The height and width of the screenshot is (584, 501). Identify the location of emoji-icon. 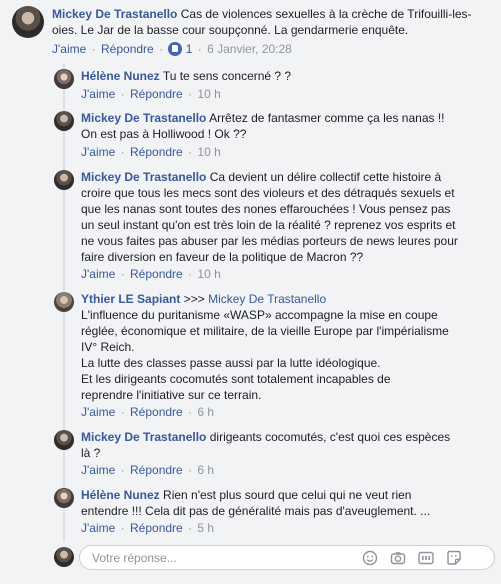
(370, 558).